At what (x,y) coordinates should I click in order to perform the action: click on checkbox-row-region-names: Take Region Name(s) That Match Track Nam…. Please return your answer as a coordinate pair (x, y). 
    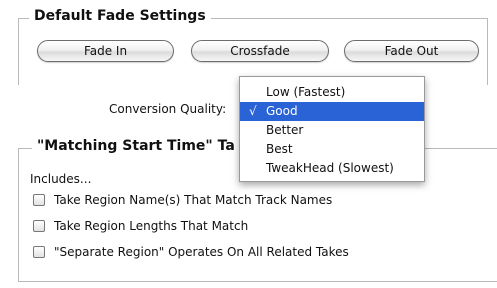
    Looking at the image, I should click on (182, 200).